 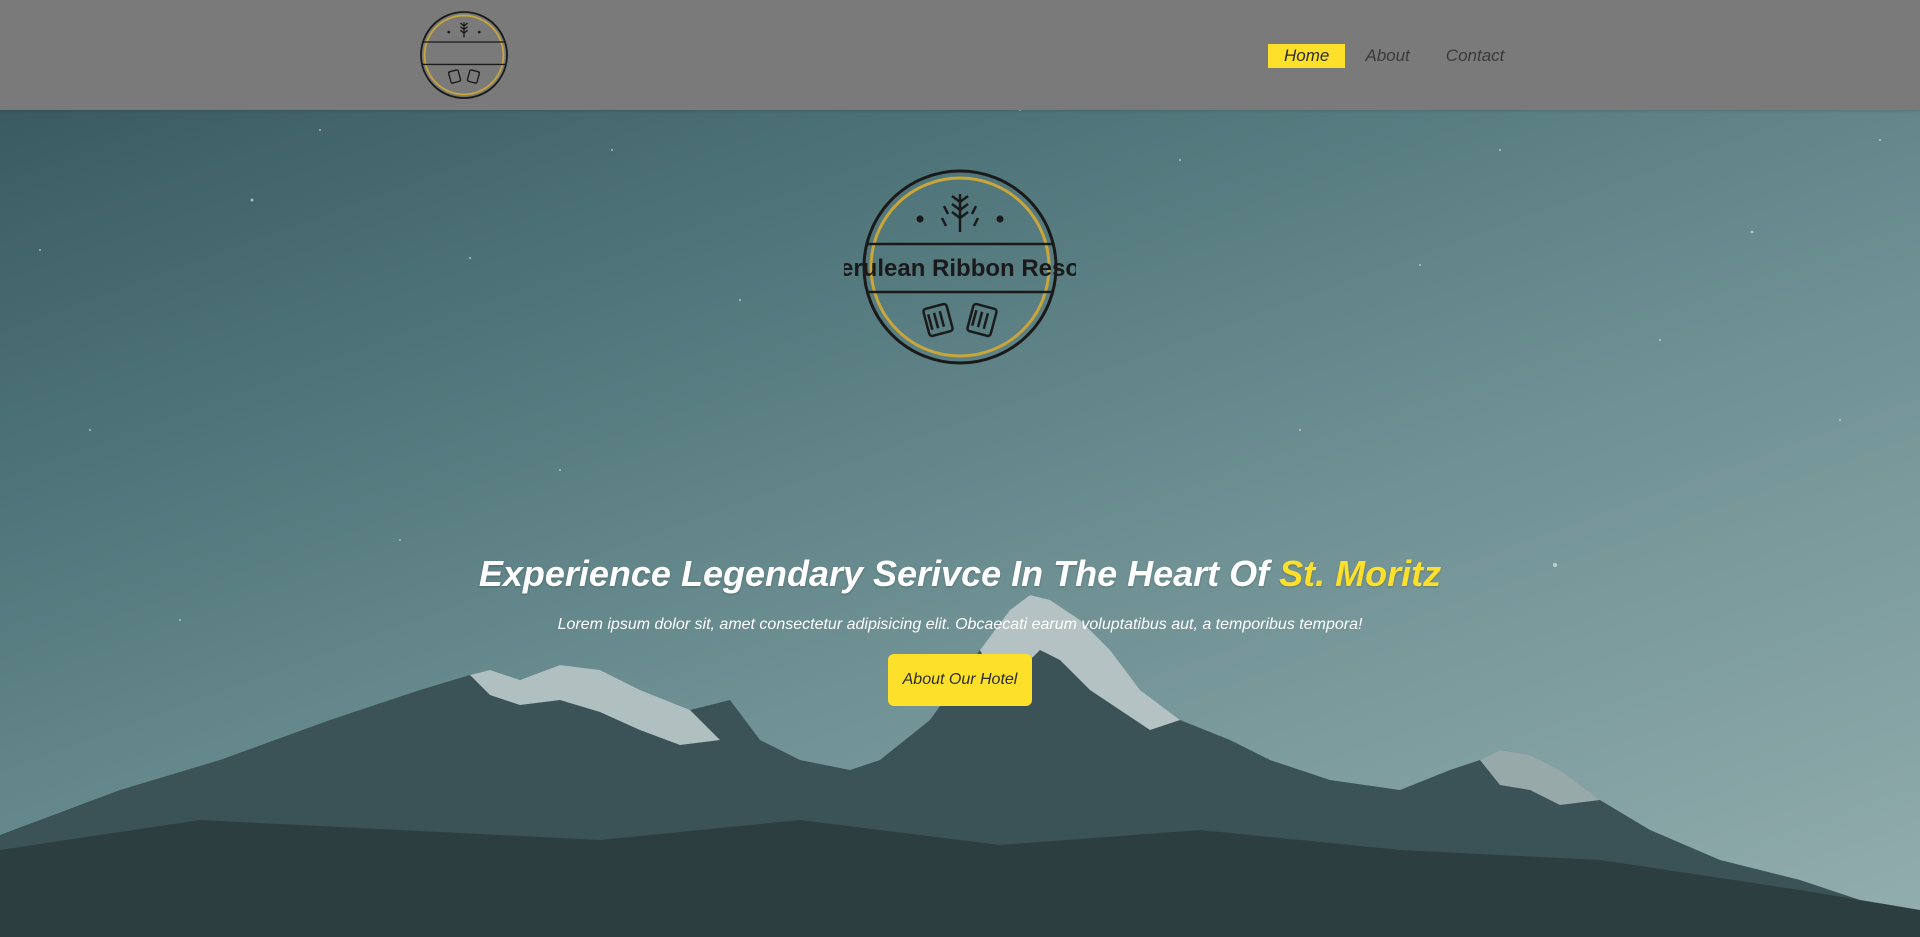 What do you see at coordinates (960, 680) in the screenshot?
I see `about-hotel-button: About Our Hotel` at bounding box center [960, 680].